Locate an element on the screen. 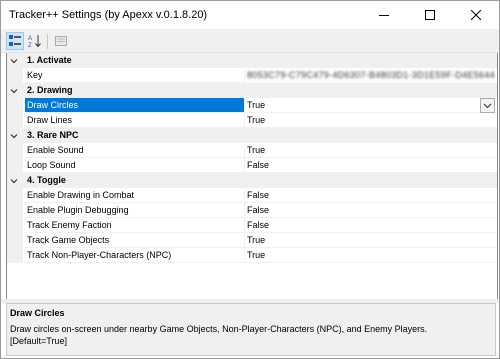 This screenshot has width=500, height=359. toolbar-separator is located at coordinates (47, 41).